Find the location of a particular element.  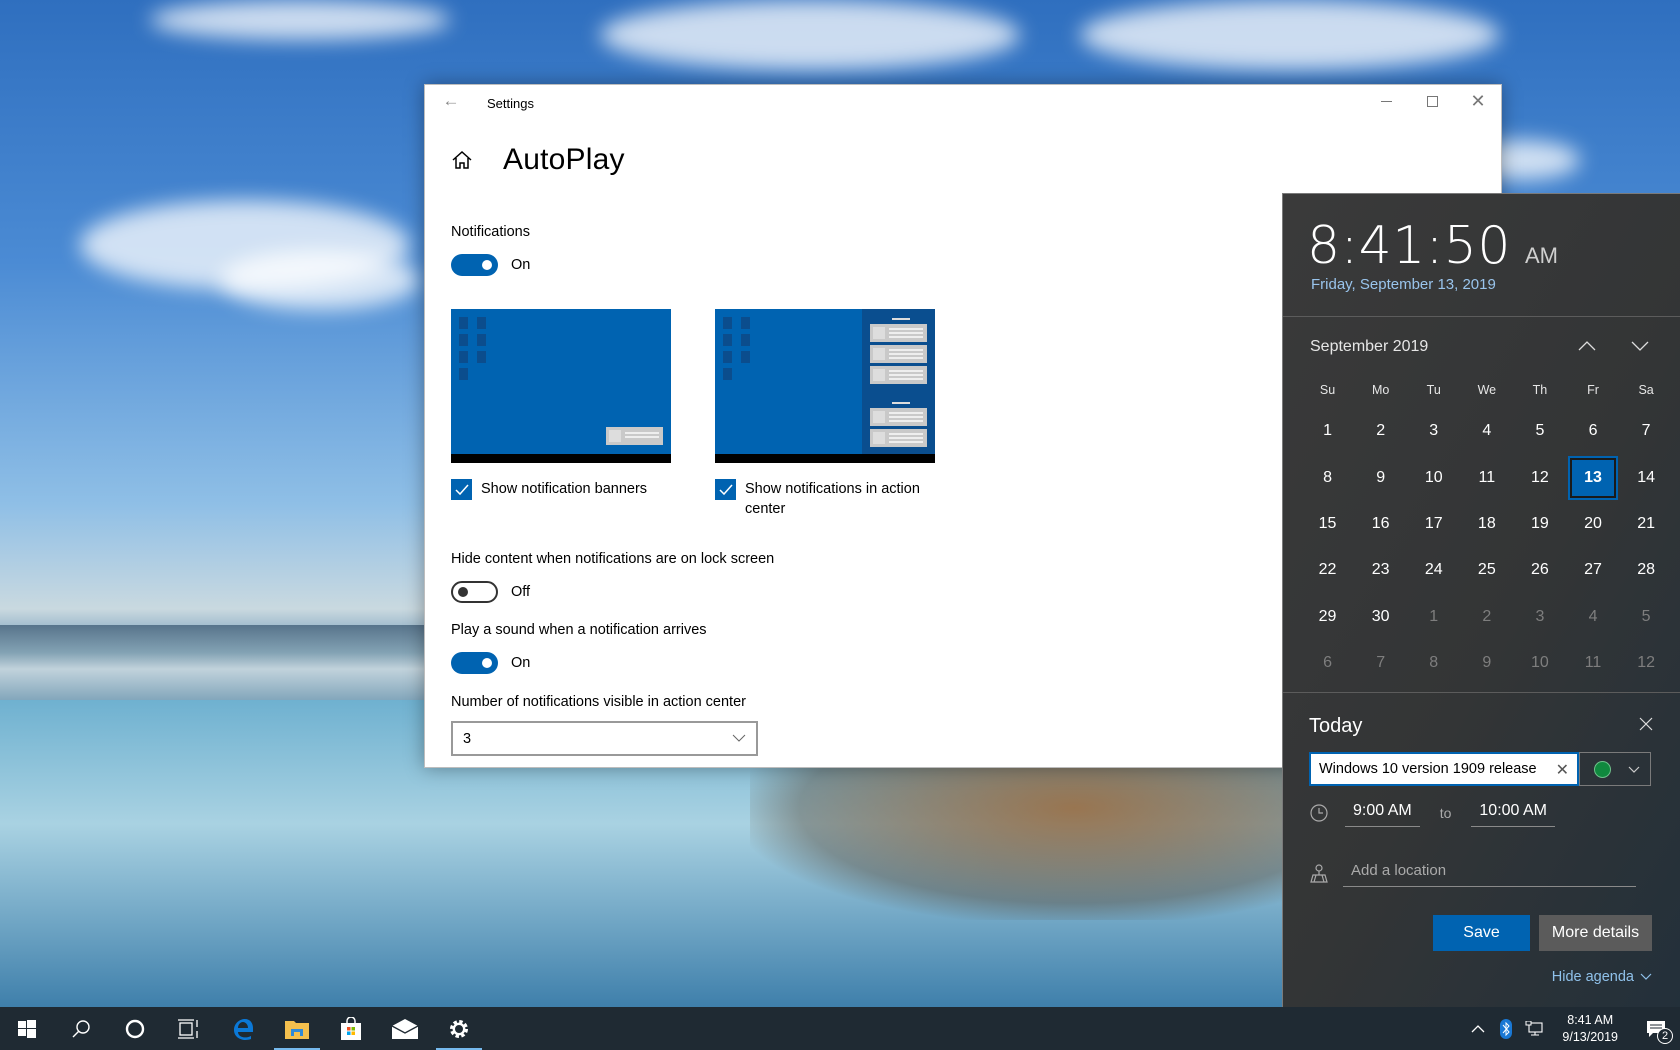

calendar-day: 23 is located at coordinates (1380, 570).